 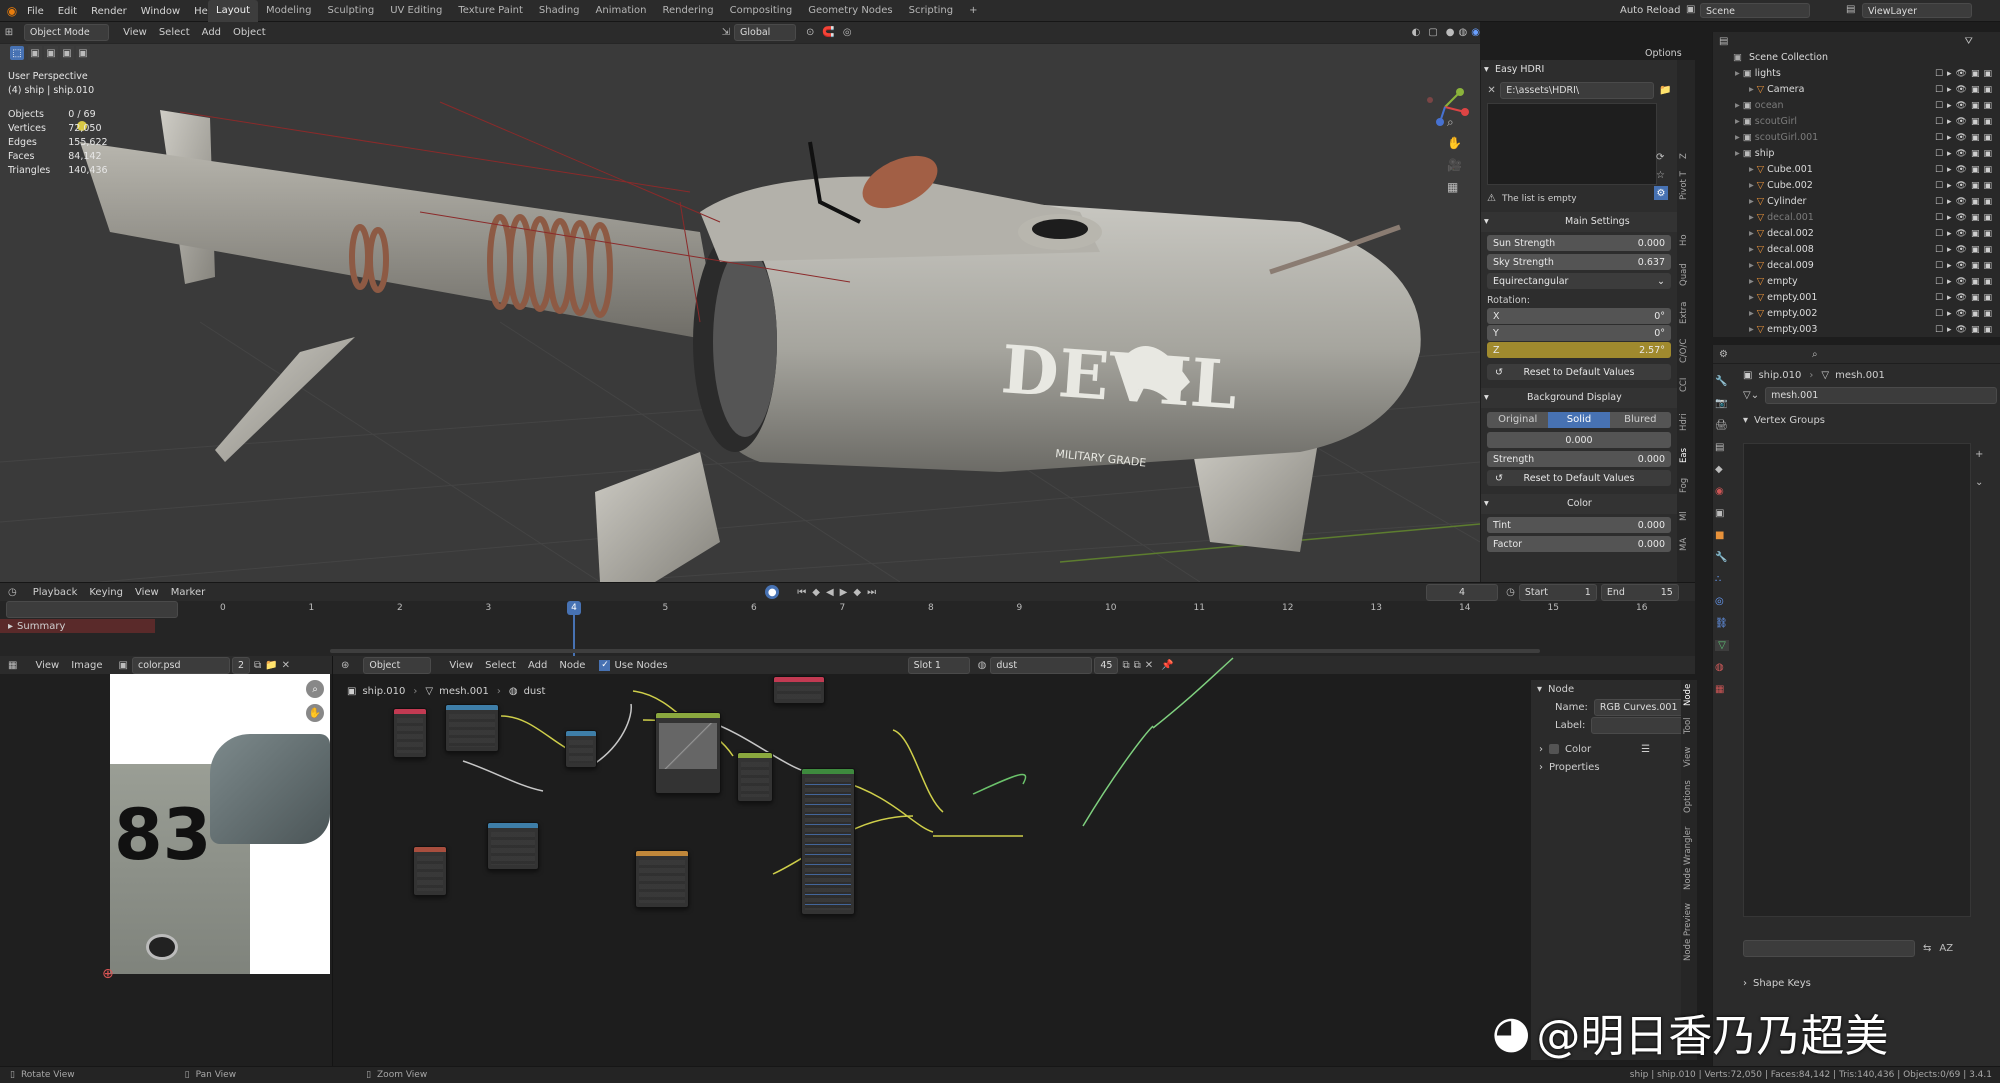 What do you see at coordinates (1686, 544) in the screenshot?
I see `sidebar-tab-ma: MA` at bounding box center [1686, 544].